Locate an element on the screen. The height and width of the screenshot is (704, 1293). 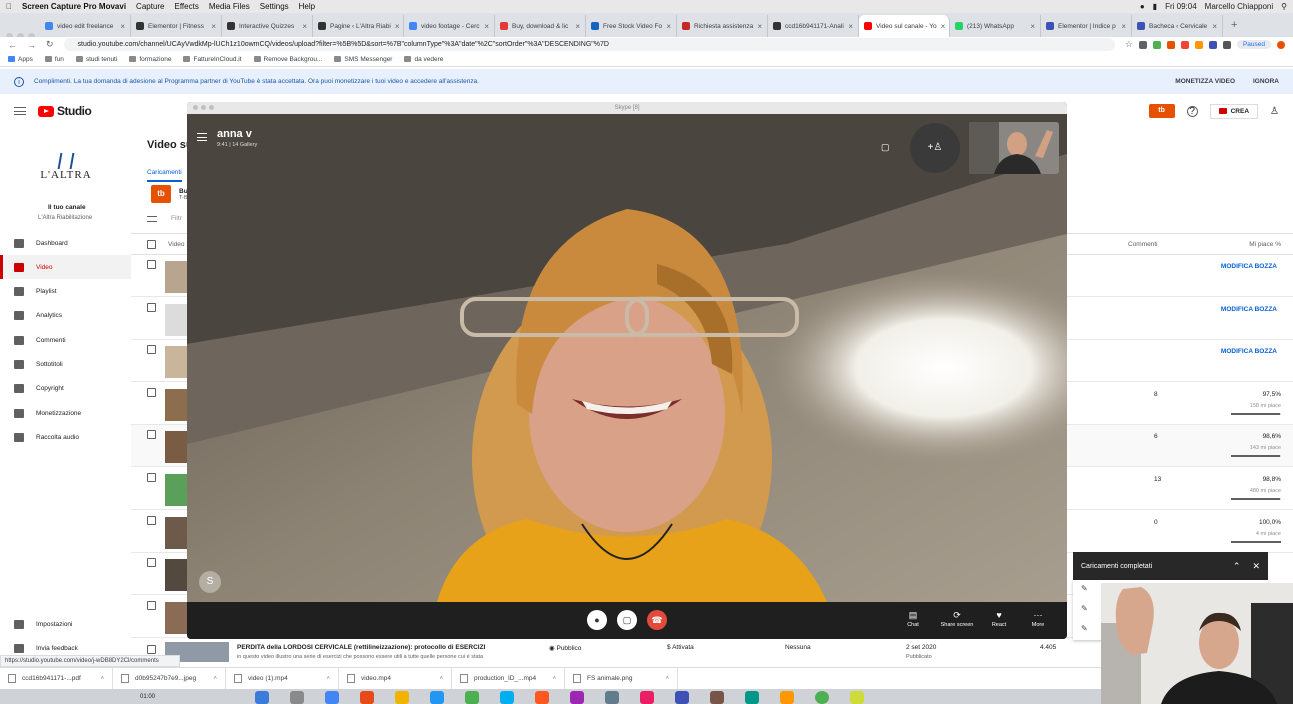
user-name: Marcello Chiapponi is located at coordinates (1239, 6).